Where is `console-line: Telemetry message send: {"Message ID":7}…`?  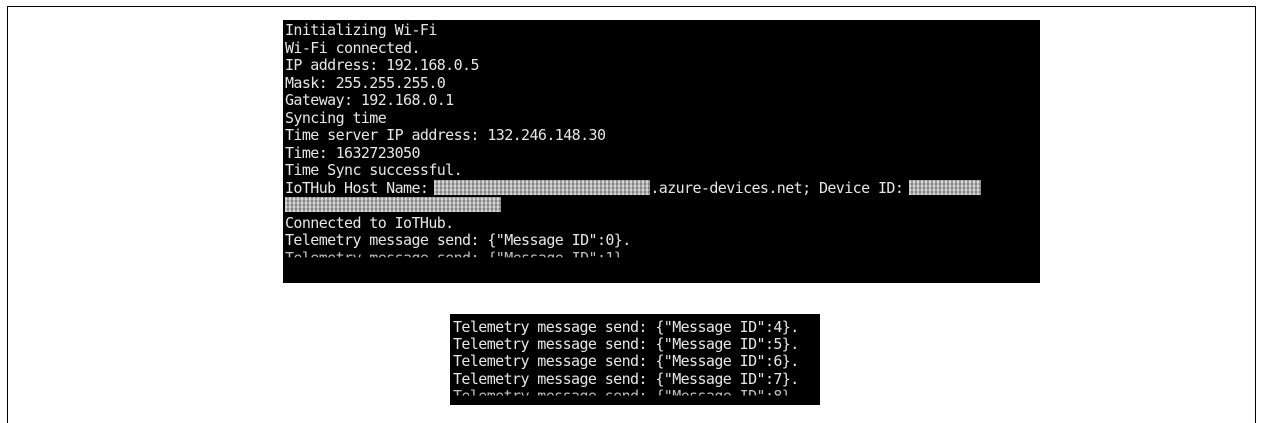 console-line: Telemetry message send: {"Message ID":7}… is located at coordinates (626, 378).